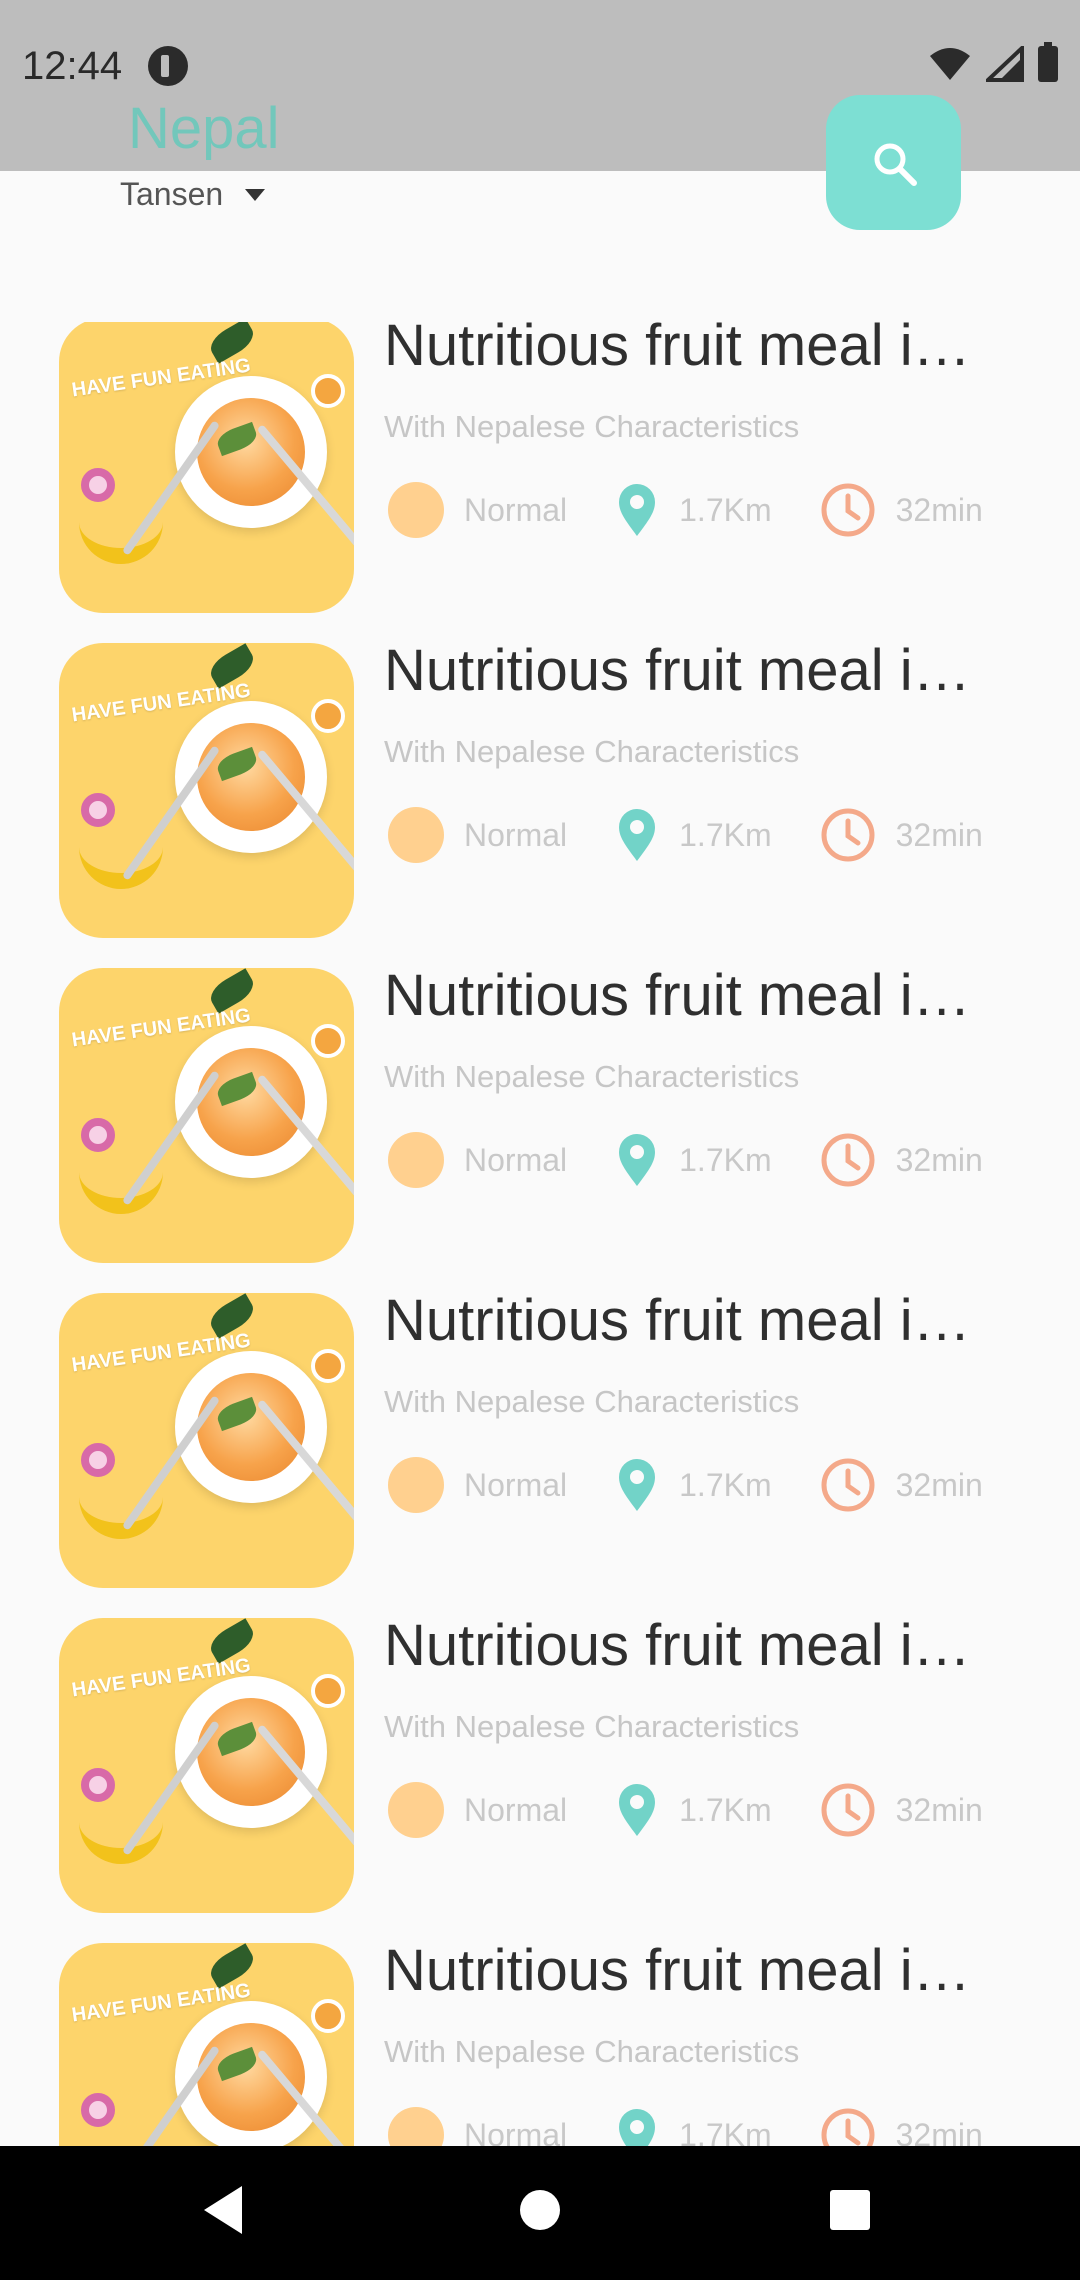  What do you see at coordinates (540, 2210) in the screenshot?
I see `home-icon` at bounding box center [540, 2210].